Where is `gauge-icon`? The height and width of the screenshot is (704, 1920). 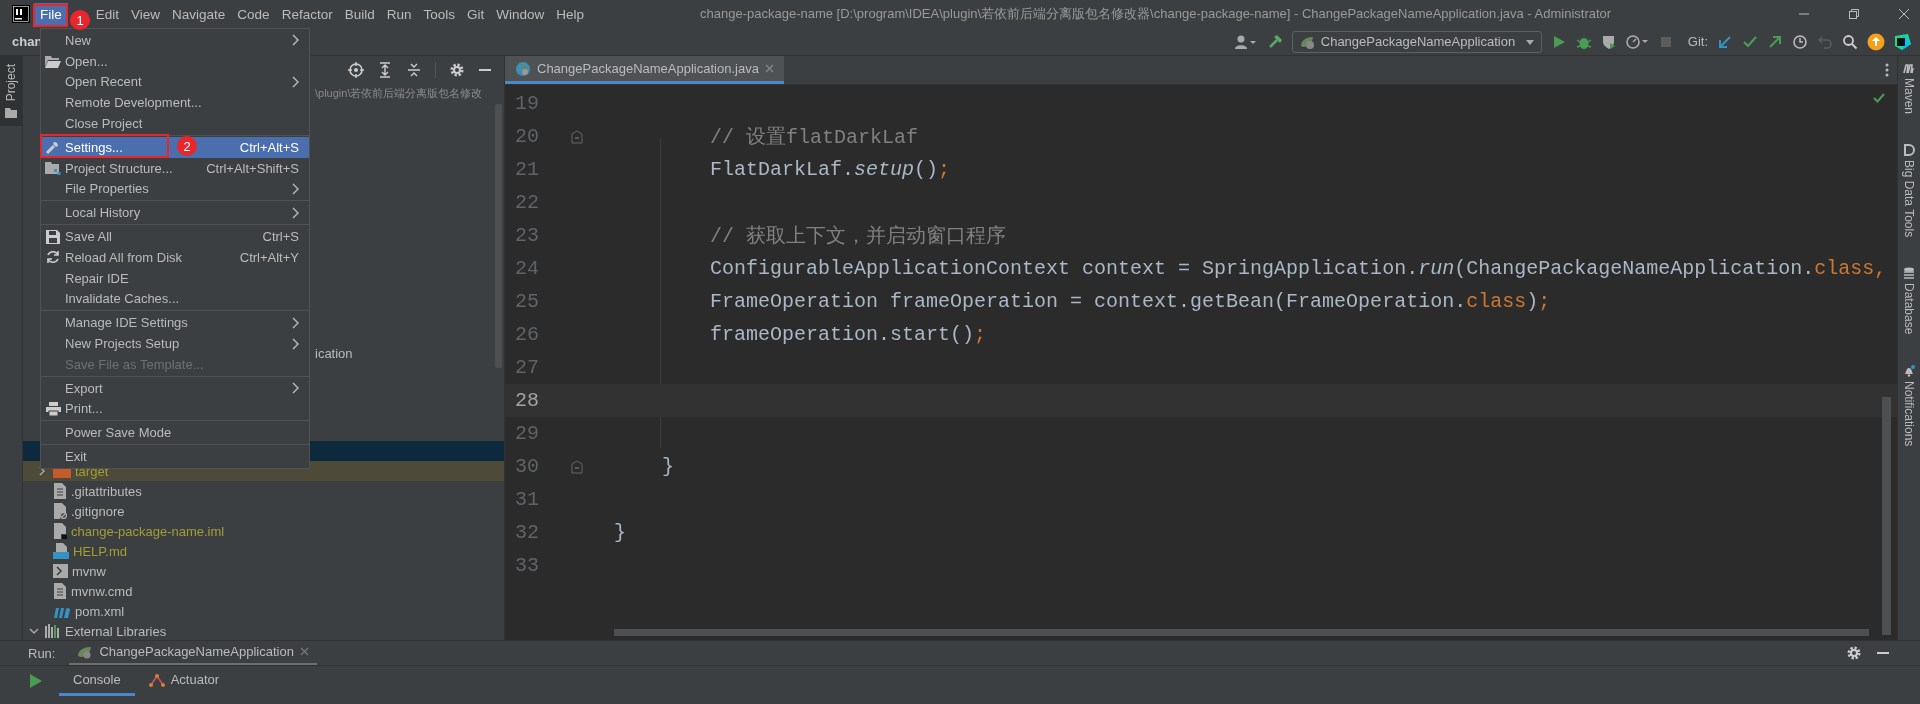 gauge-icon is located at coordinates (1637, 41).